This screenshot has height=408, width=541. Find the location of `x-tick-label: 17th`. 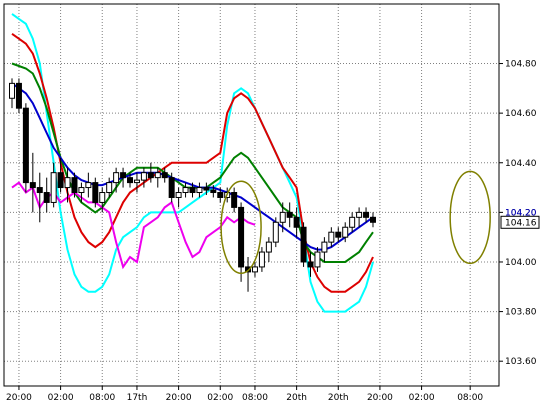

x-tick-label: 17th is located at coordinates (137, 398).